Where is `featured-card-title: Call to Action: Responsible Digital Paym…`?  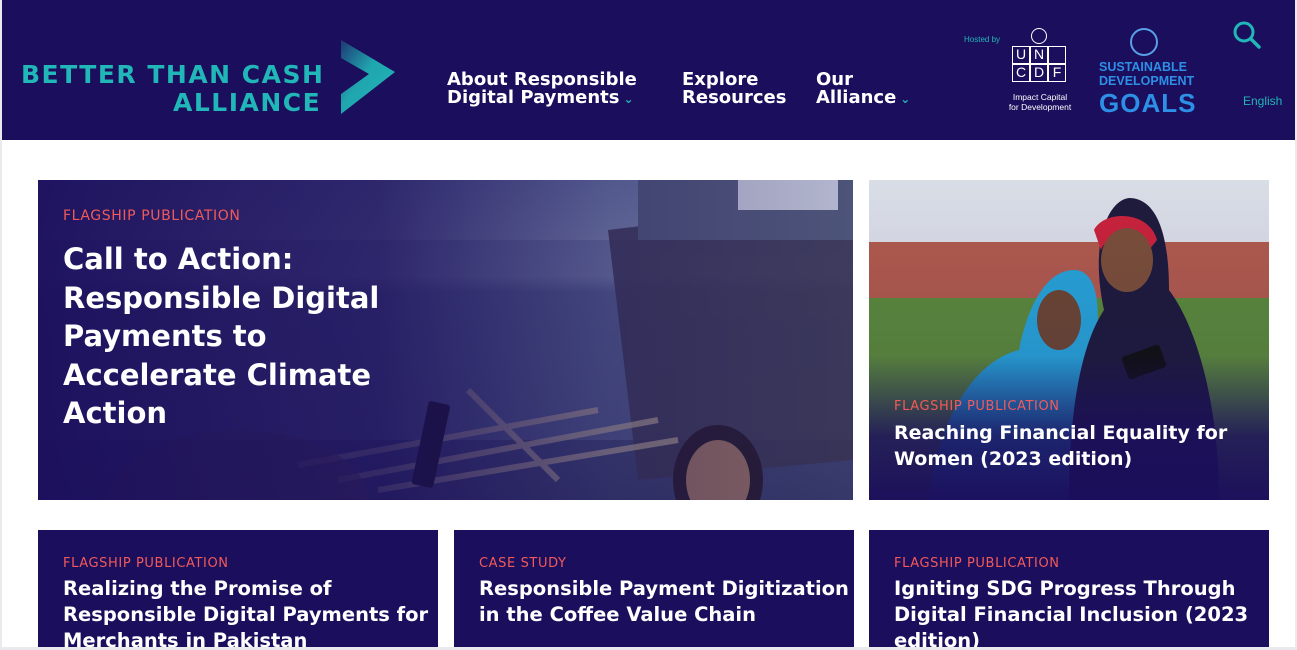 featured-card-title: Call to Action: Responsible Digital Paym… is located at coordinates (221, 336).